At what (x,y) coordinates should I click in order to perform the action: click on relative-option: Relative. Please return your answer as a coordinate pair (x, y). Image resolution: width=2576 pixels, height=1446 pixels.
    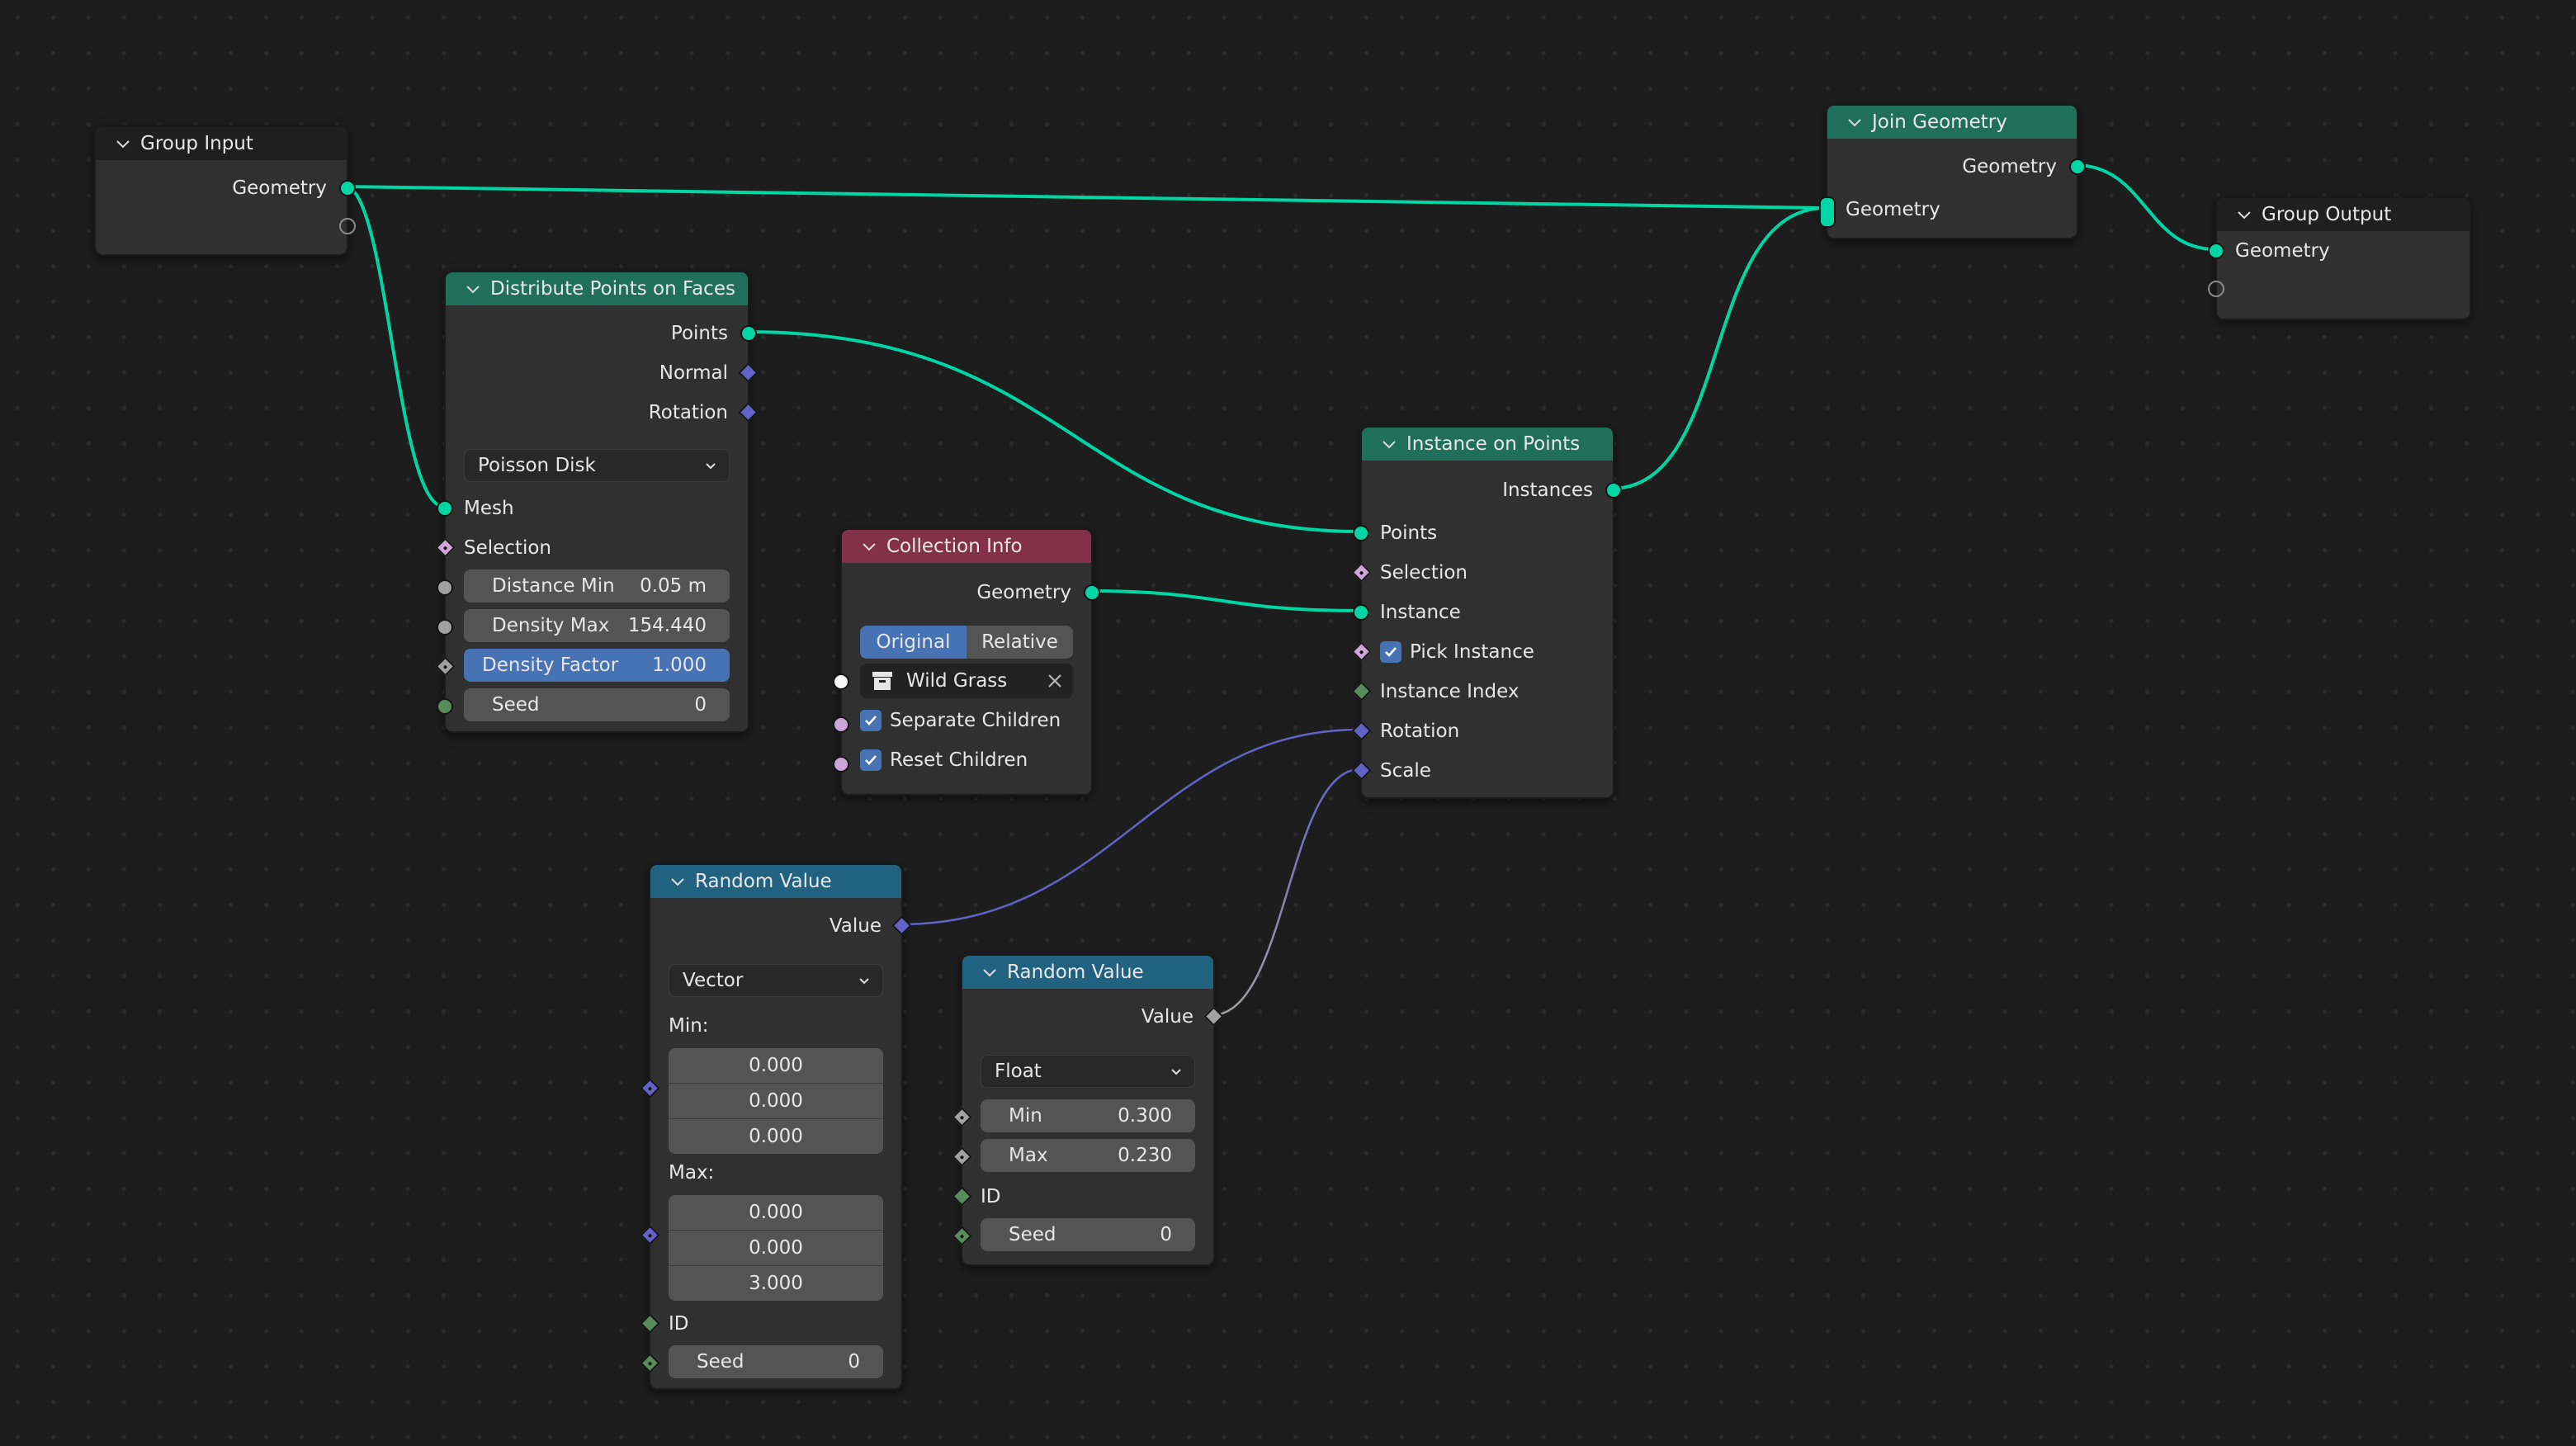
    Looking at the image, I should click on (1020, 642).